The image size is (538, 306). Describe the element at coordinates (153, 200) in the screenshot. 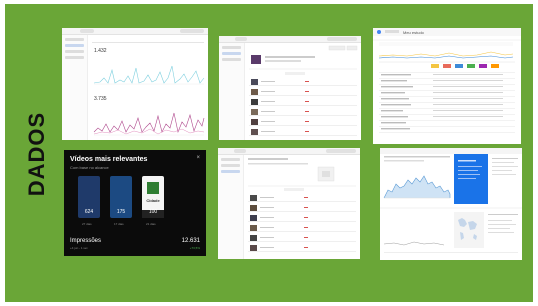

I see `svg-text: Cidade` at that location.